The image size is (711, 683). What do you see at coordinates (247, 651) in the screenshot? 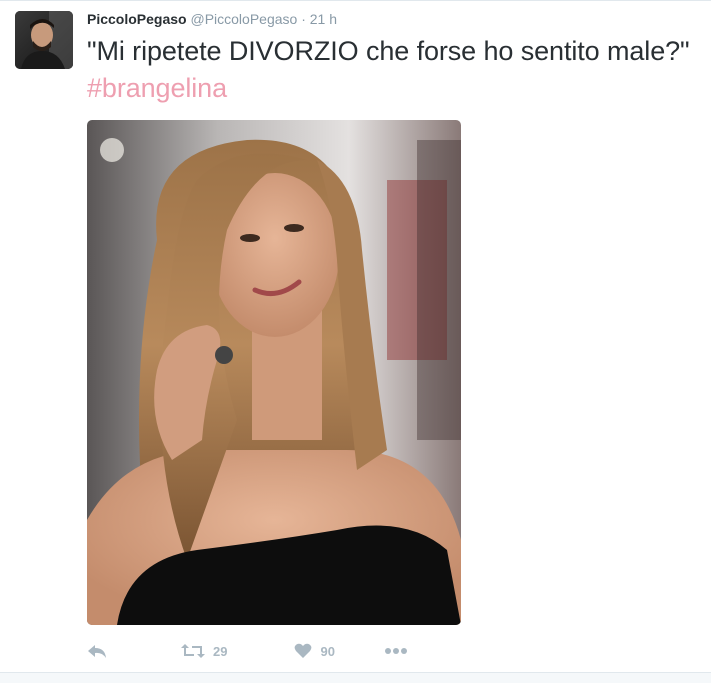
I see `tweet-actions: 29 90` at bounding box center [247, 651].